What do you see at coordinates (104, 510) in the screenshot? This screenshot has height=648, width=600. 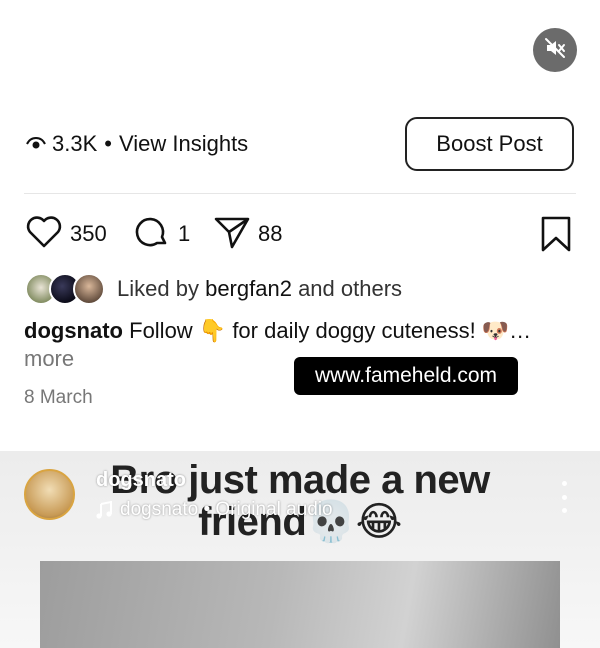 I see `music-note-icon` at bounding box center [104, 510].